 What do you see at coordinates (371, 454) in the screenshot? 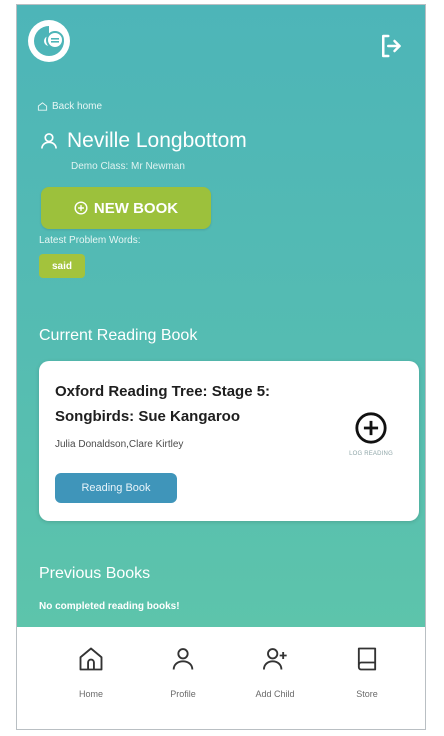
I see `log-reading-label: LOG READING` at bounding box center [371, 454].